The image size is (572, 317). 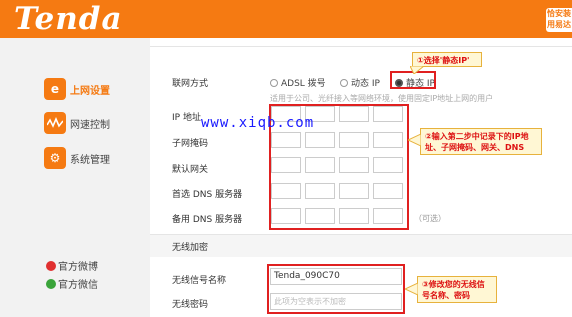 I want to click on sidebar-item-speed-control: 网速控制, so click(x=94, y=123).